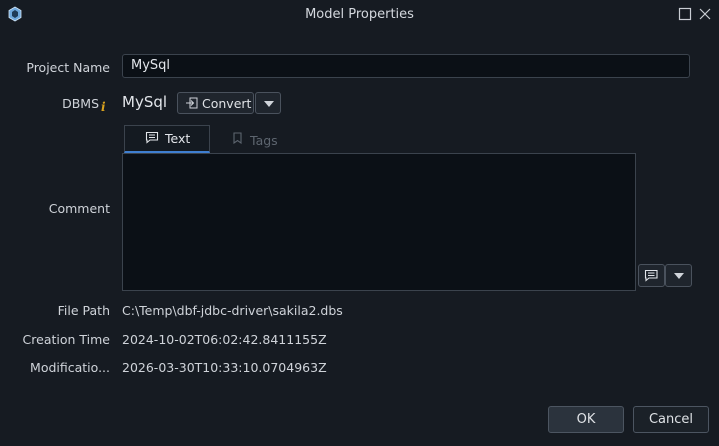  Describe the element at coordinates (83, 310) in the screenshot. I see `file-path-label: File Path` at that location.